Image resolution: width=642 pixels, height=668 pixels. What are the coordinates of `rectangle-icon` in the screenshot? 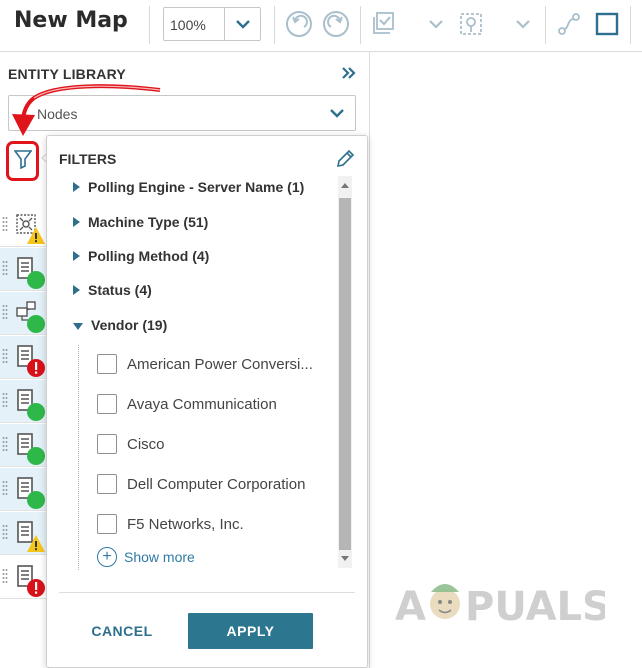 It's located at (607, 24).